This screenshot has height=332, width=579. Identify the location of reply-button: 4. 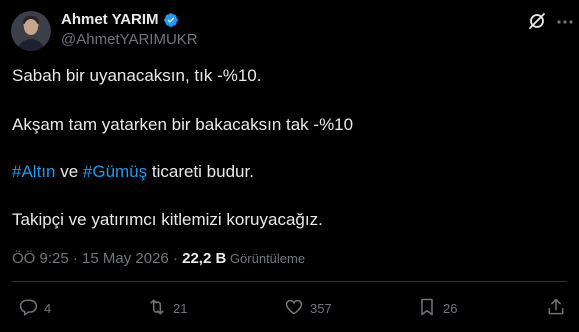
(34, 308).